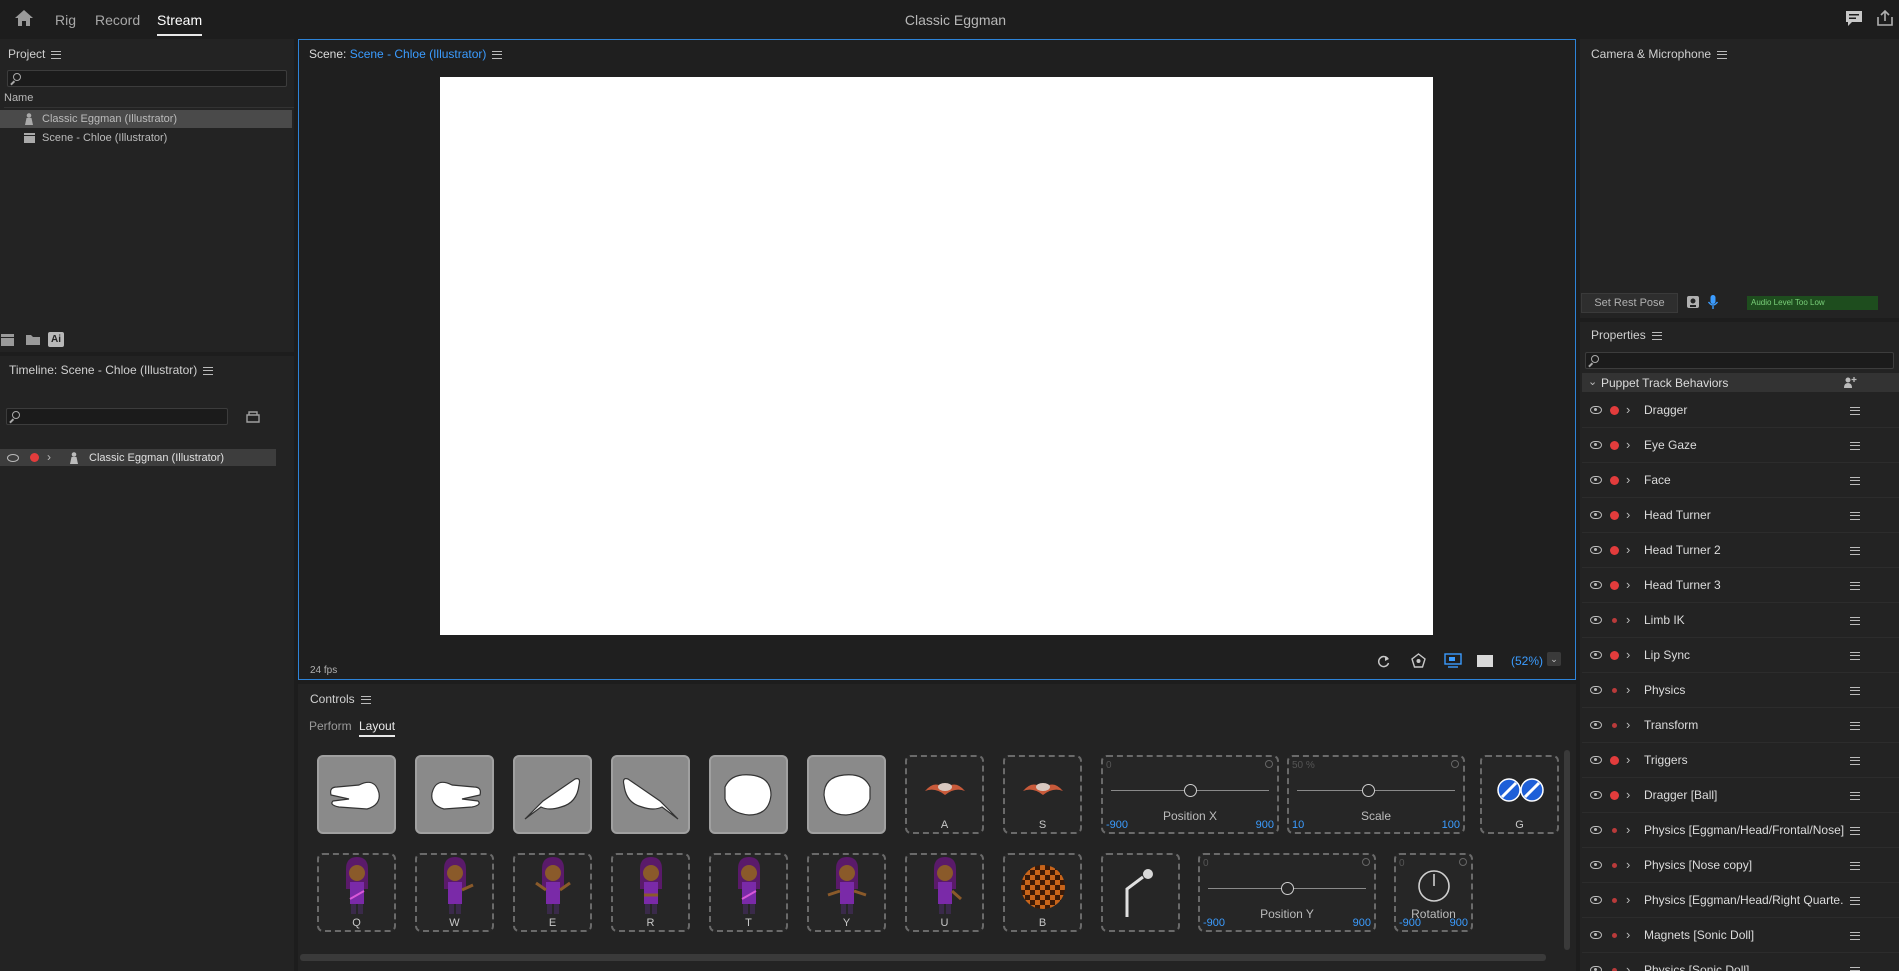 Image resolution: width=1899 pixels, height=971 pixels. What do you see at coordinates (146, 138) in the screenshot?
I see `project-item-scene: Scene - Chloe (Illustrator)` at bounding box center [146, 138].